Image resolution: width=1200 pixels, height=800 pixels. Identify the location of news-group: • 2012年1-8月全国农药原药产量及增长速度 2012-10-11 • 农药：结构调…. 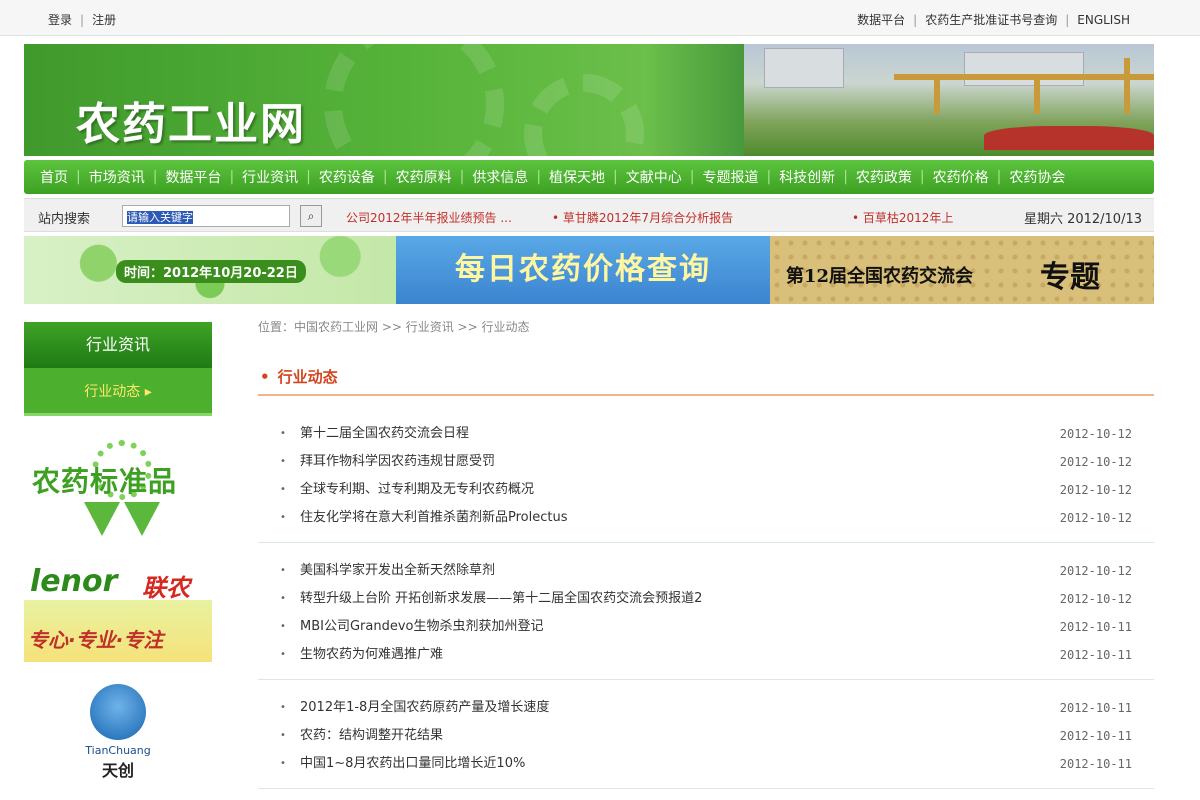
(706, 739).